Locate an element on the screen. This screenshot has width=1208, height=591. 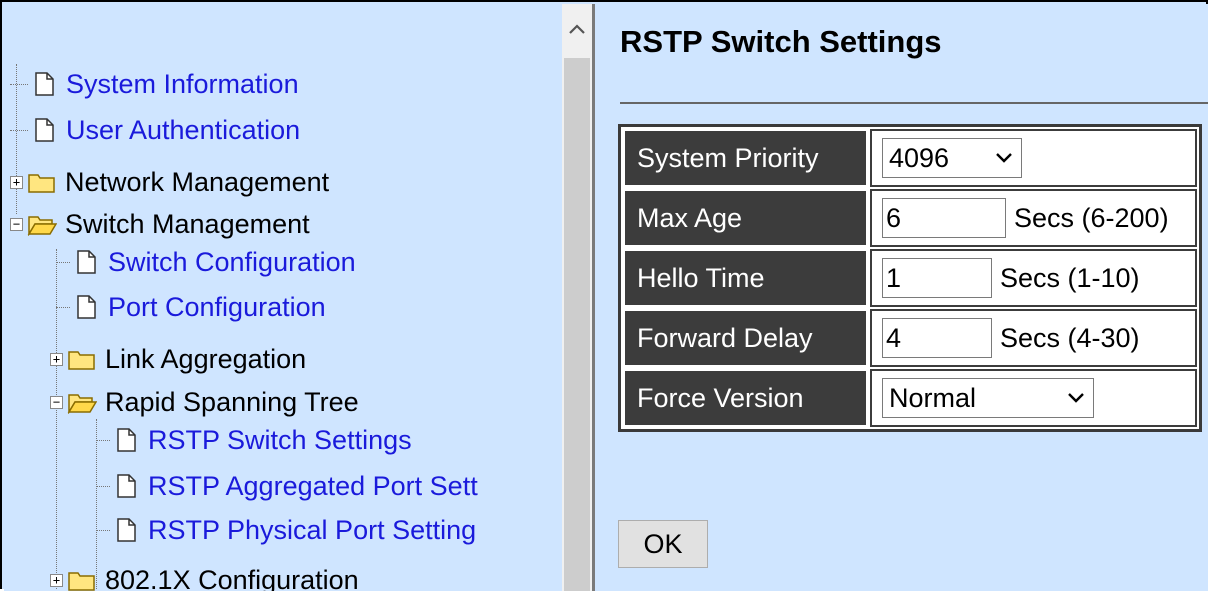
ok-button: OK is located at coordinates (663, 544).